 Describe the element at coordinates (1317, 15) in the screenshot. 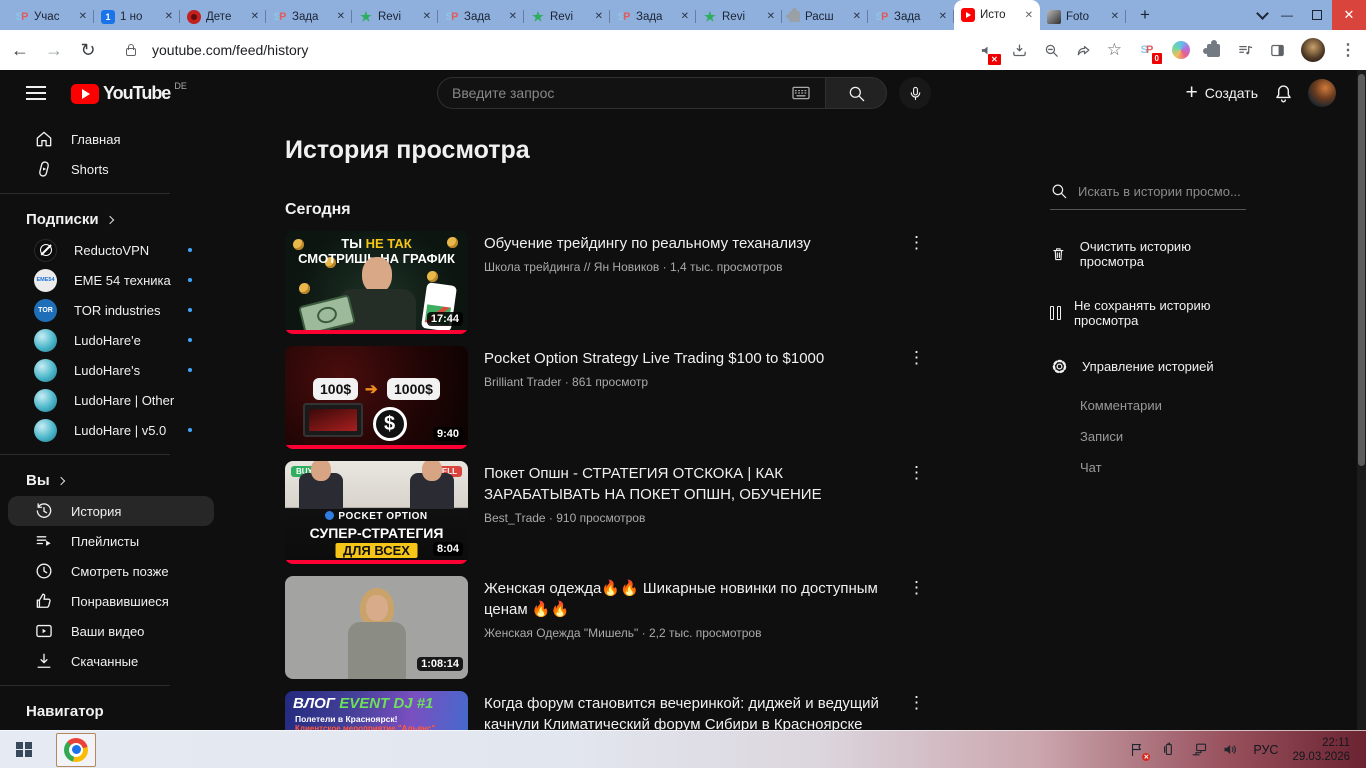

I see `window-restore-button` at that location.